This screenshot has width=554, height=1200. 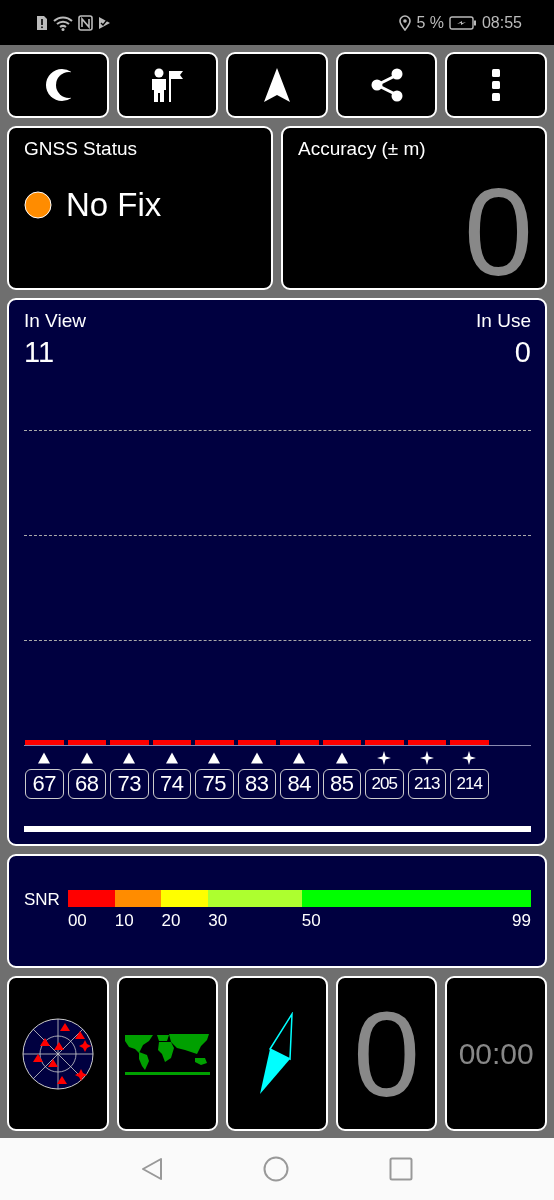 I want to click on navigation-arrow-icon, so click(x=277, y=85).